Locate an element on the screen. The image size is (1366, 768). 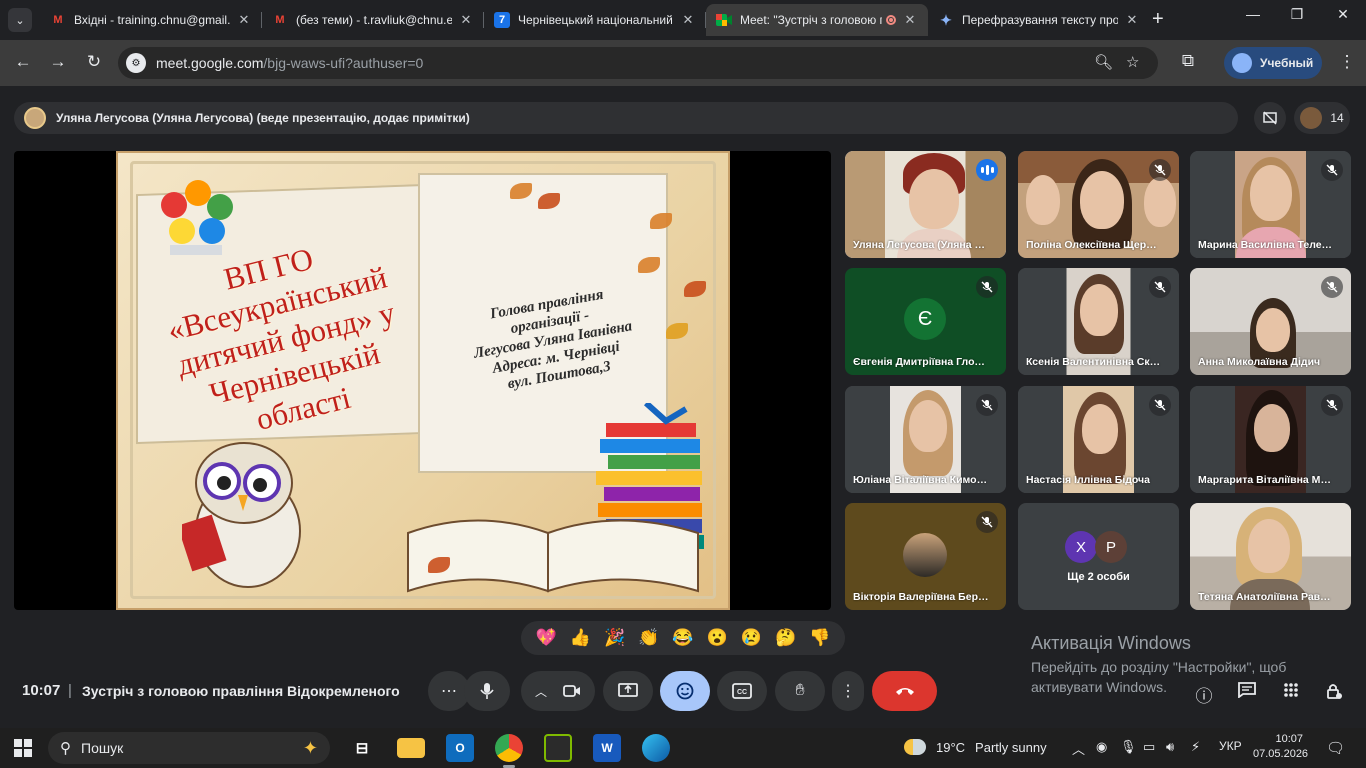
participant-tile: Марина Василівна Телеуца is located at coordinates (1270, 204).